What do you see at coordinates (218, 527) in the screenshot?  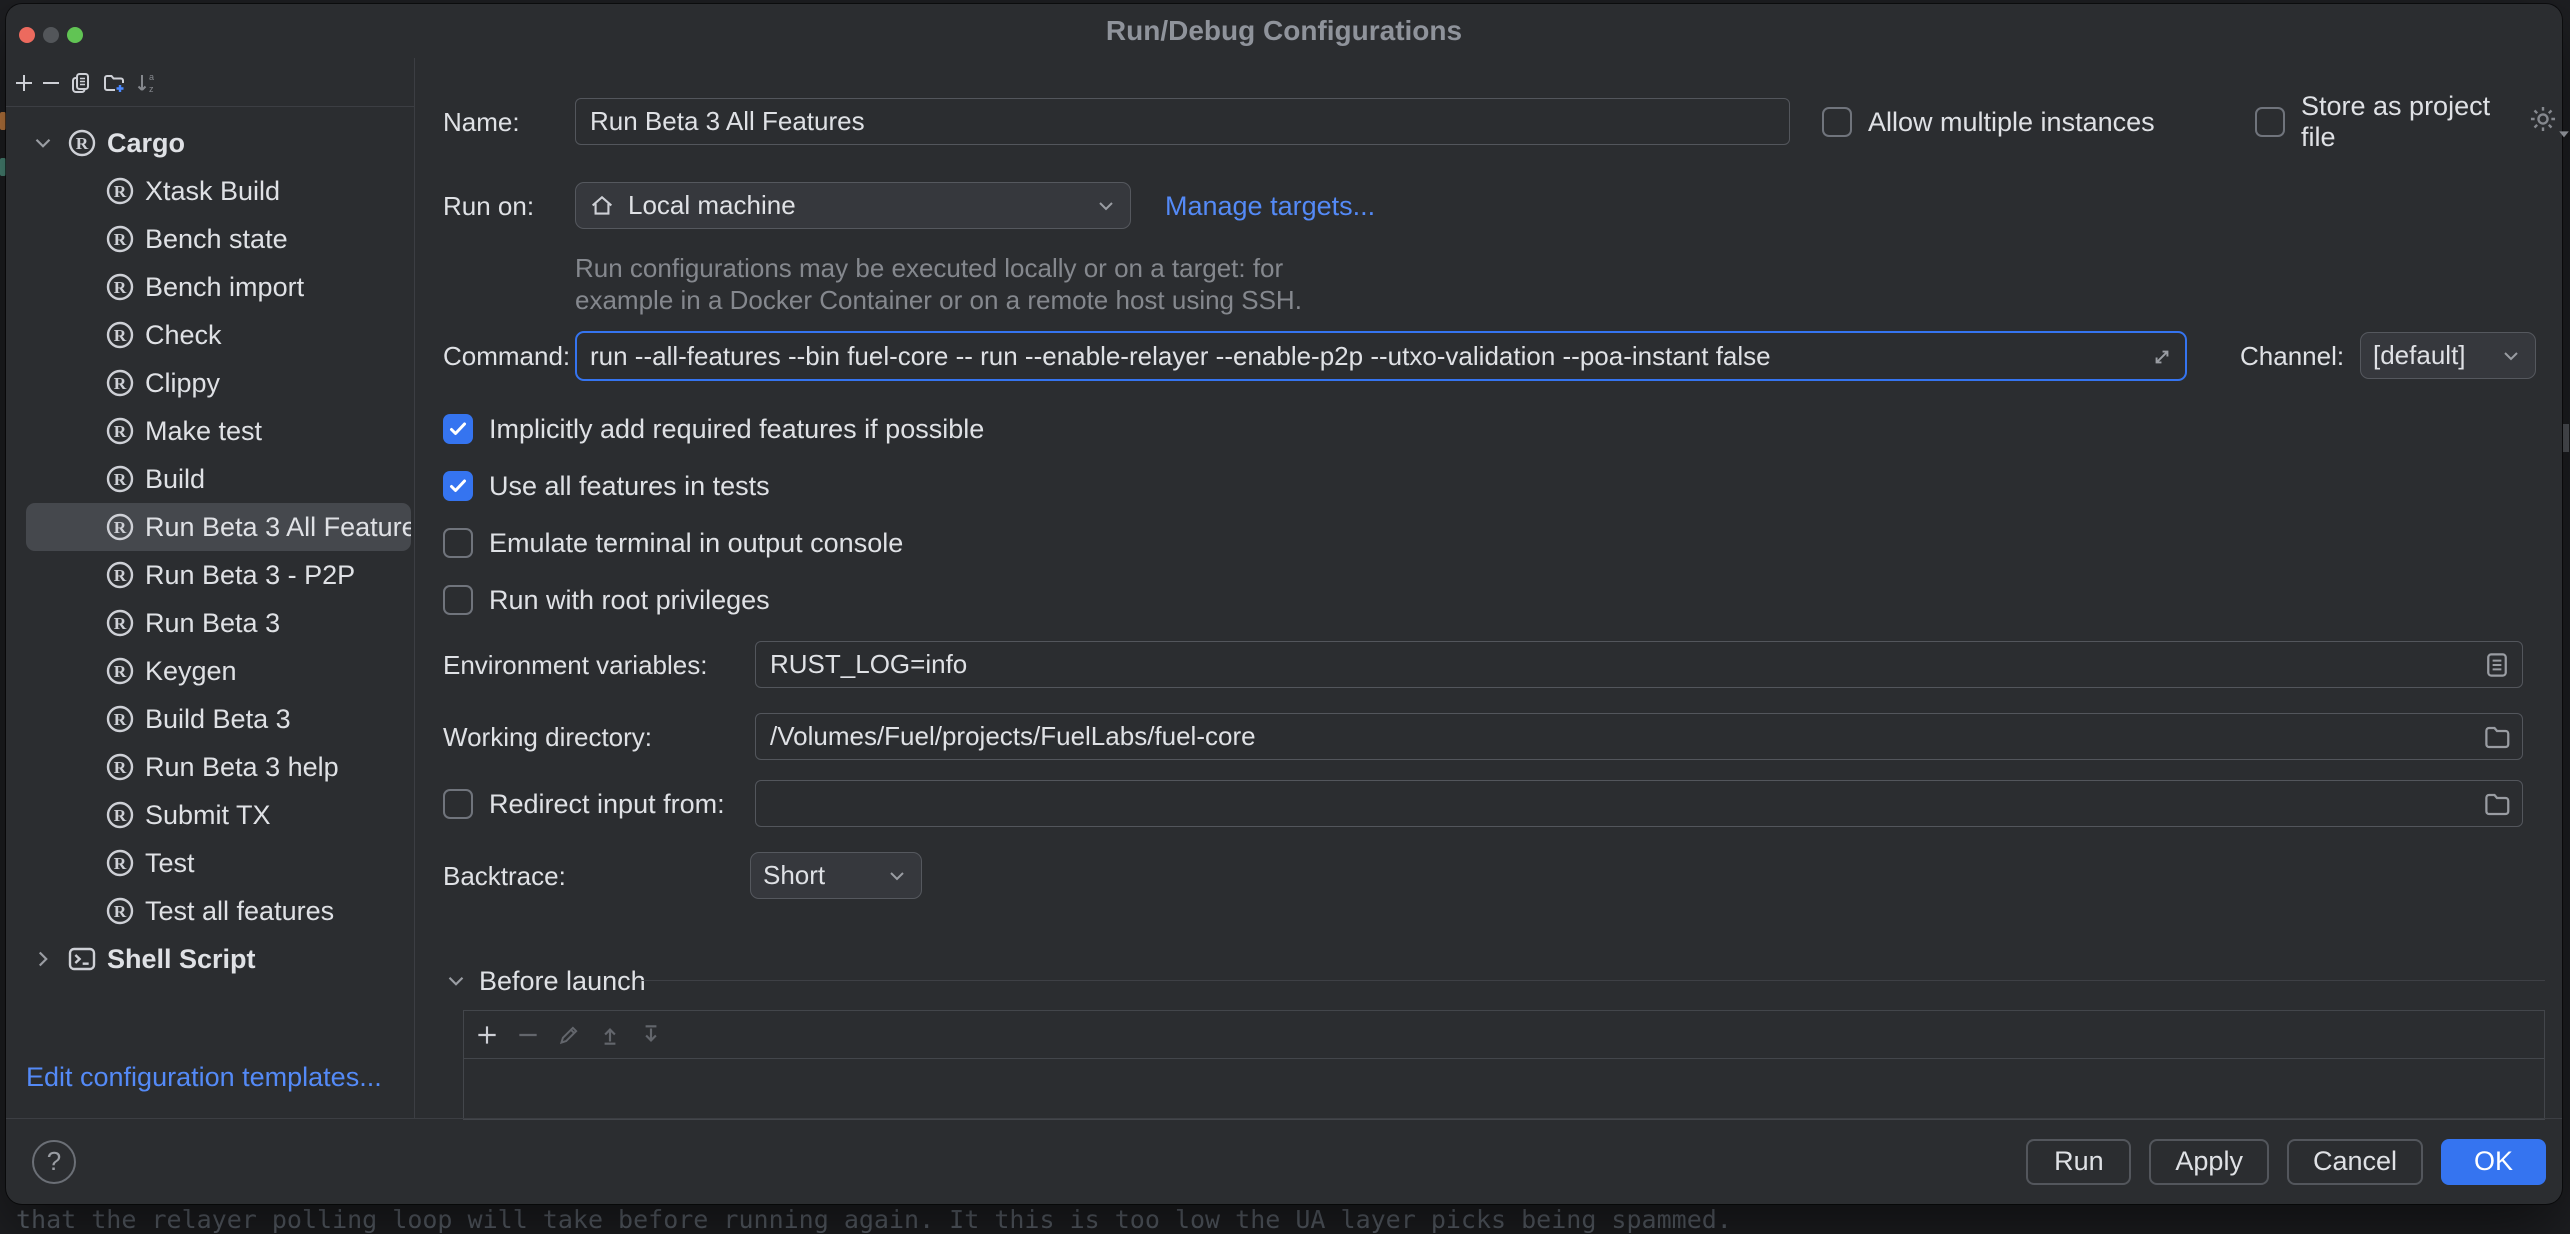 I see `tree-item-selected: R Run Beta 3 All Features` at bounding box center [218, 527].